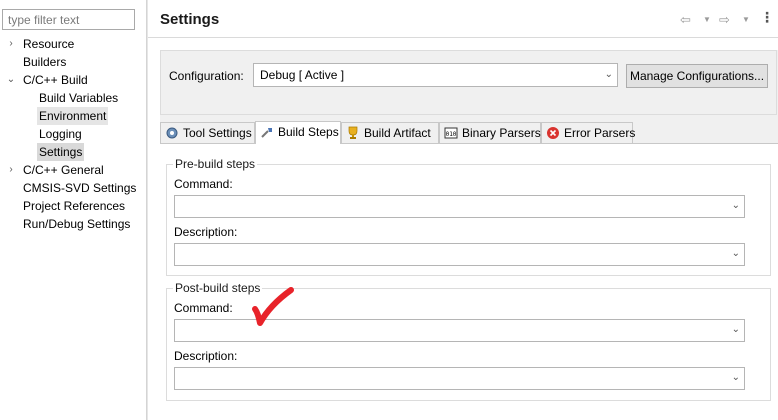  I want to click on tree-item-logging: Logging, so click(73, 134).